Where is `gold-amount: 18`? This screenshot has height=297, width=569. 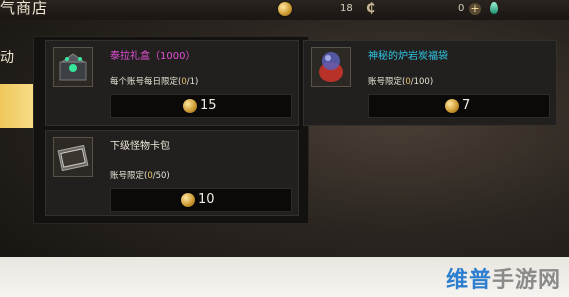
gold-amount: 18 is located at coordinates (346, 8).